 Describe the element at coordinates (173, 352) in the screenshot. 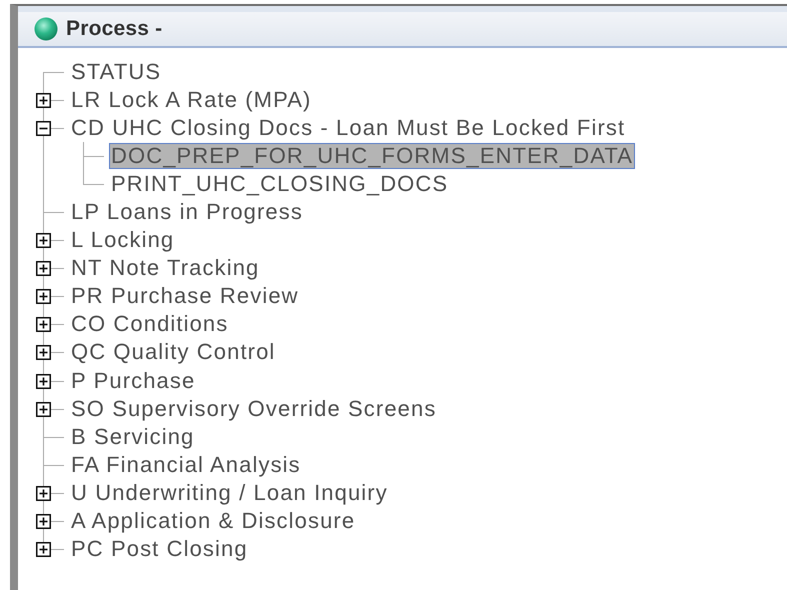

I see `tree-item: QC Quality Control` at that location.